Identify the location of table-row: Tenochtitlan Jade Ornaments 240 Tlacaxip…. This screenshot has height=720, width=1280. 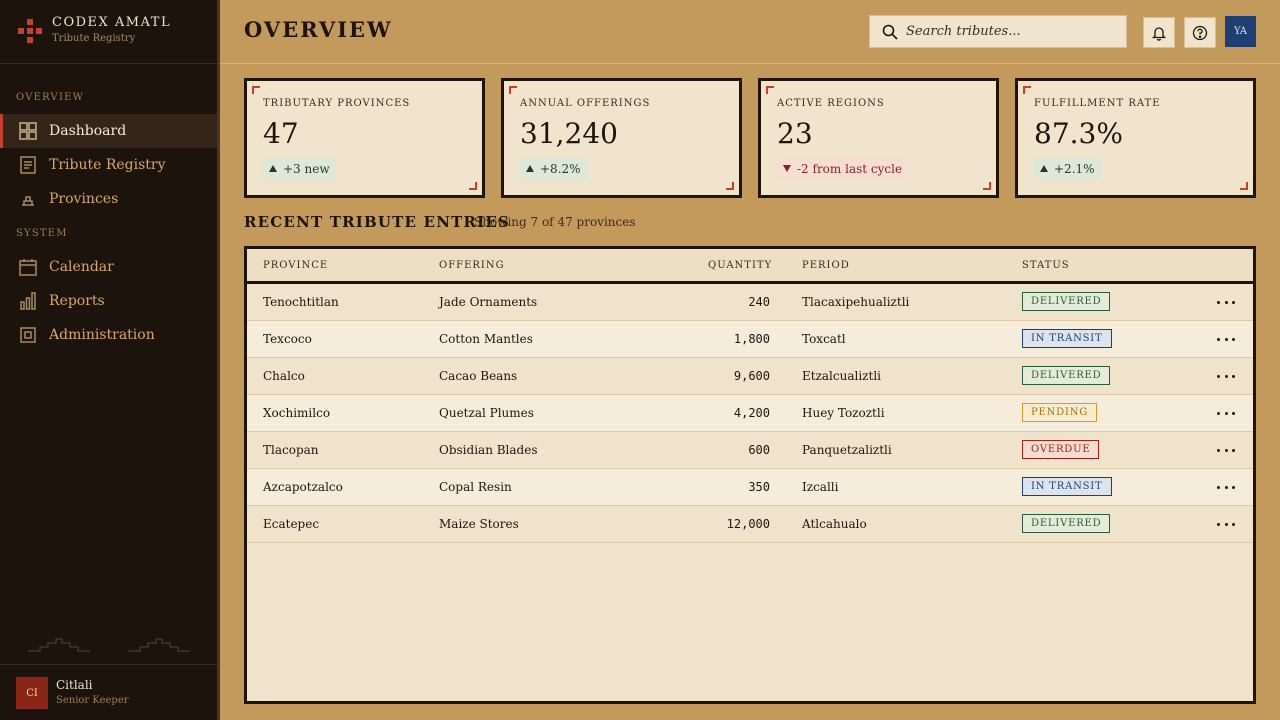
(750, 302).